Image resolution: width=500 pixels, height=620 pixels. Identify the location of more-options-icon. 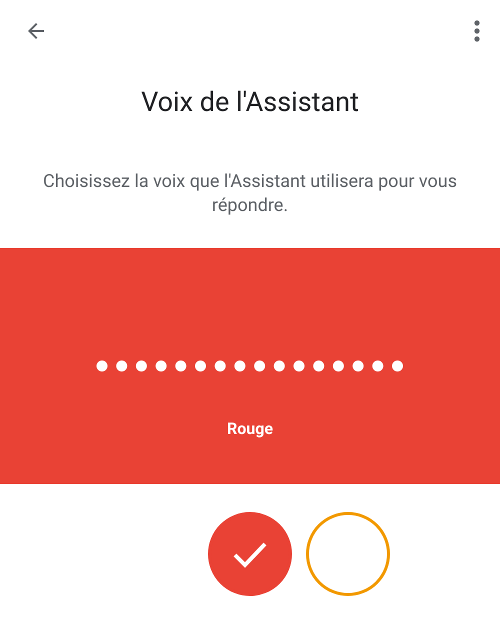
(477, 31).